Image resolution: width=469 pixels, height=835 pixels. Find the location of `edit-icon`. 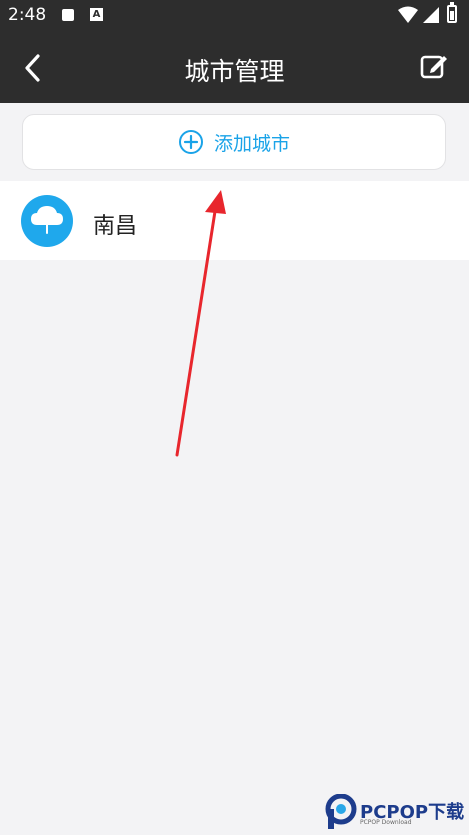

edit-icon is located at coordinates (433, 67).